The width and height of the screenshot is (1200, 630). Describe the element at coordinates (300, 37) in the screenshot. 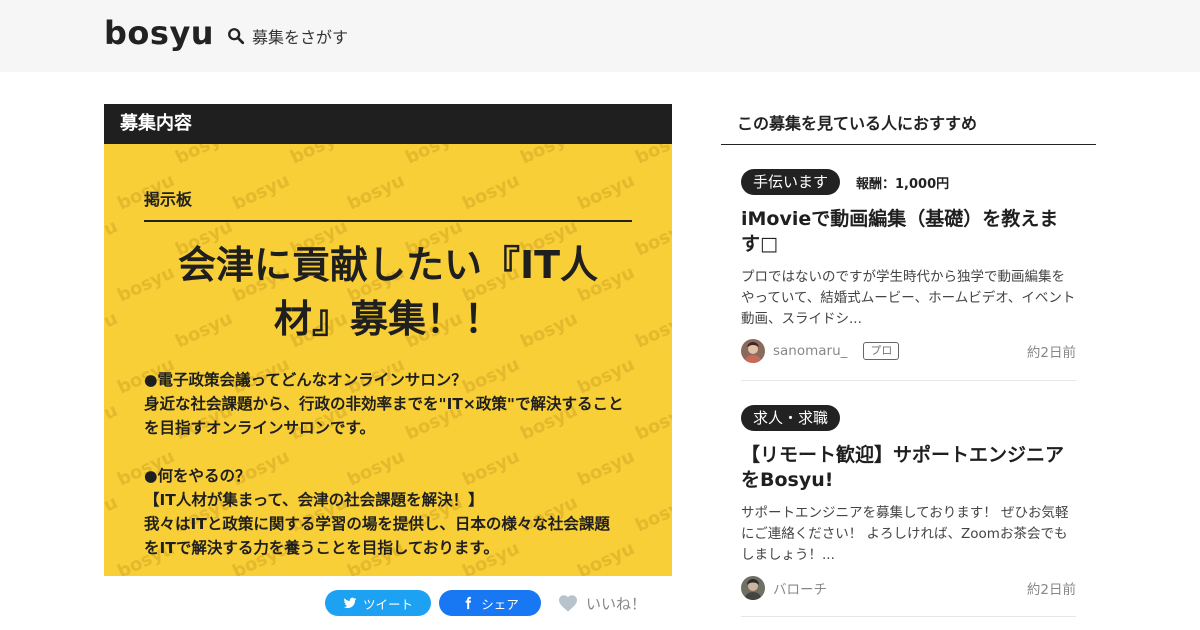

I see `search-label: 募集をさがす` at that location.